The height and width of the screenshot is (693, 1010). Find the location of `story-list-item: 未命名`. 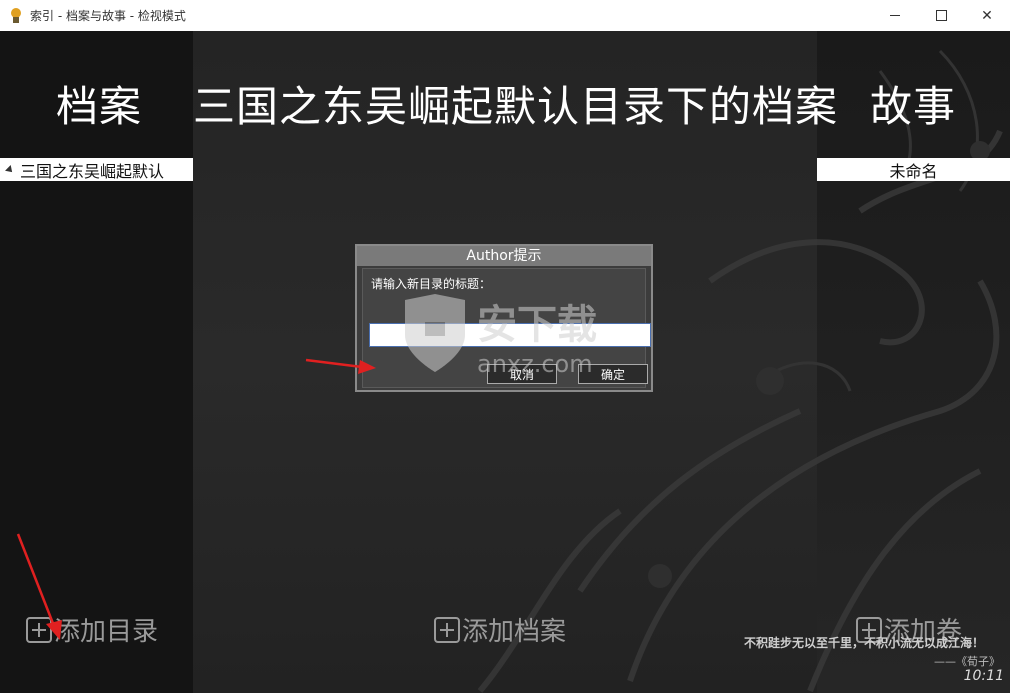

story-list-item: 未命名 is located at coordinates (913, 169).